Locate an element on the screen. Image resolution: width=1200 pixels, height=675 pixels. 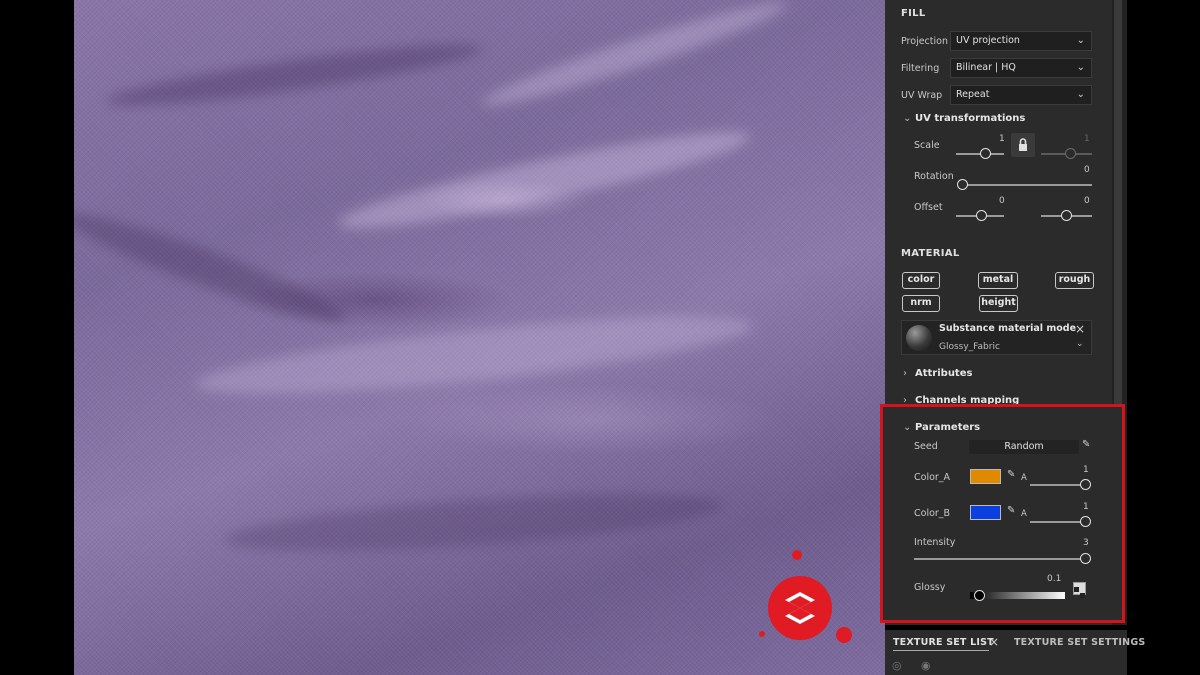
lock-icon is located at coordinates (1023, 144).